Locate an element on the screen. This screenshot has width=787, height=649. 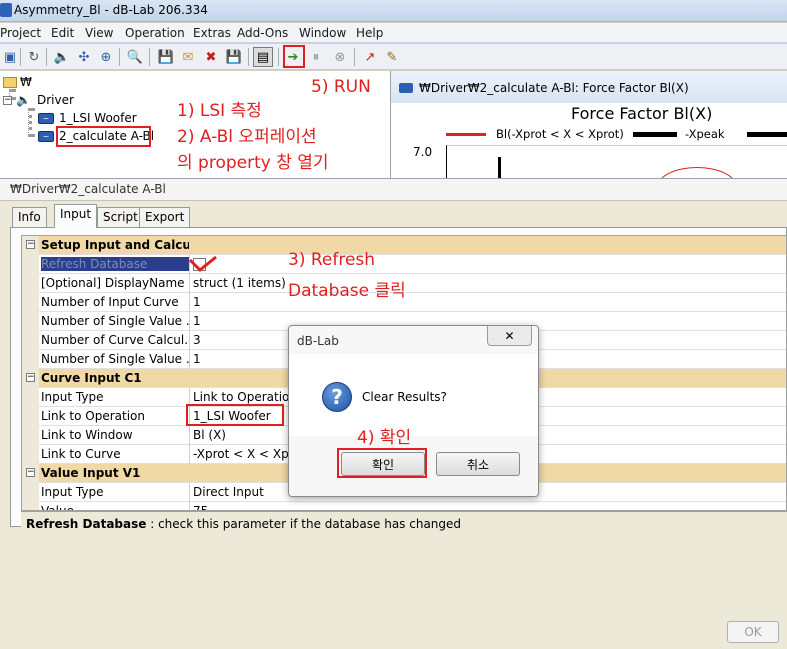
property-value: struct (1 items) is located at coordinates (239, 283).